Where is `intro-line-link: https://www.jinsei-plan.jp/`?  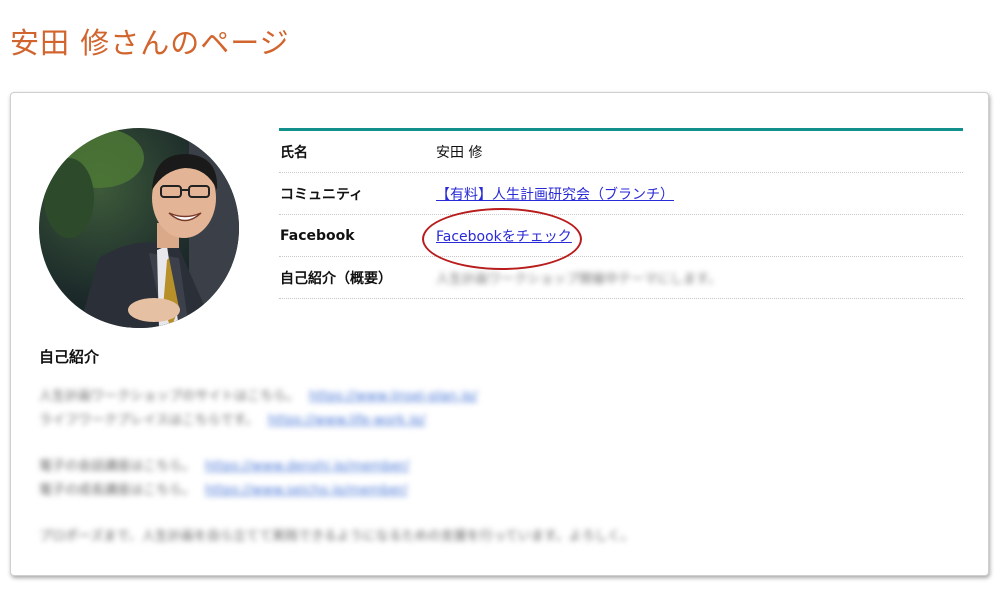 intro-line-link: https://www.jinsei-plan.jp/ is located at coordinates (393, 396).